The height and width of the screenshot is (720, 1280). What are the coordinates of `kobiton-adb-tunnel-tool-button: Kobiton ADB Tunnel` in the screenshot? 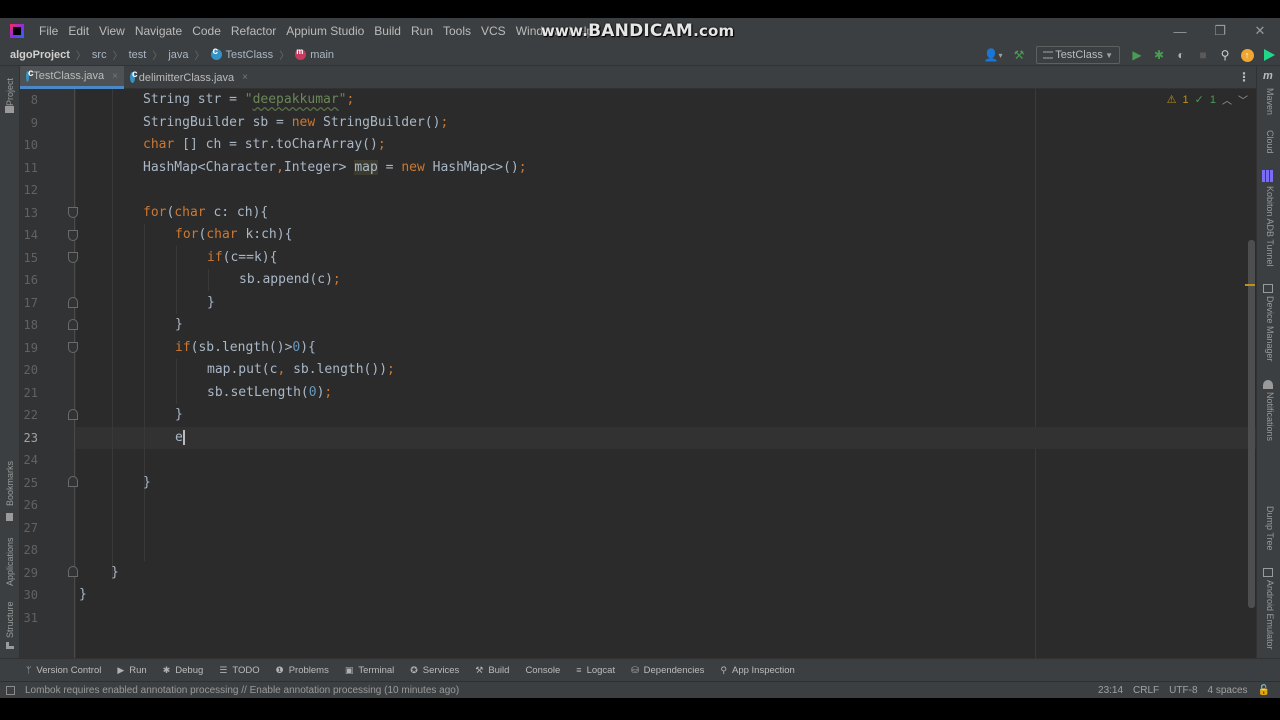 It's located at (1270, 226).